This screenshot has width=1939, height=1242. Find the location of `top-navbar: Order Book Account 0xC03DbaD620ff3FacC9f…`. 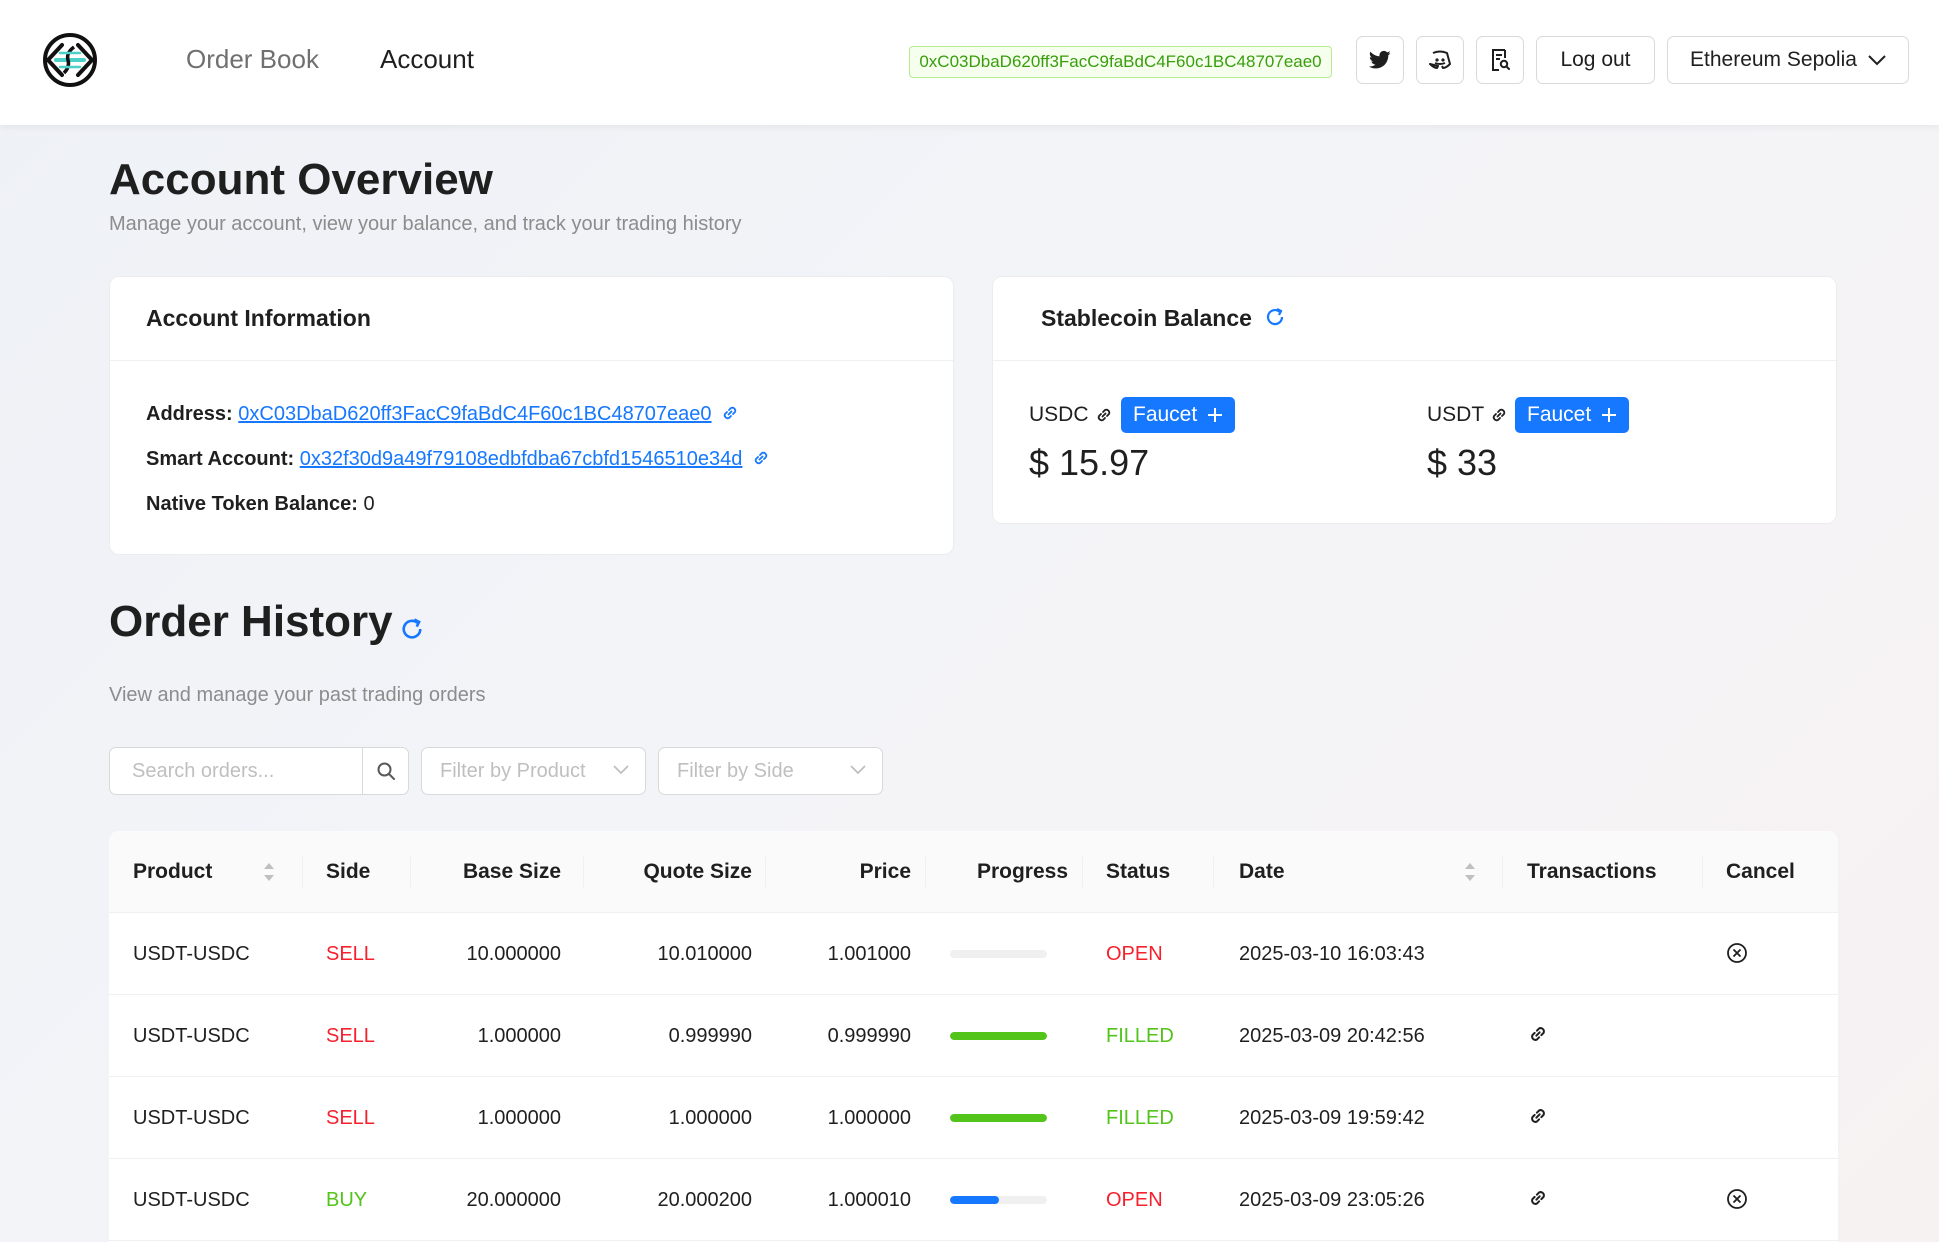

top-navbar: Order Book Account 0xC03DbaD620ff3FacC9f… is located at coordinates (969, 62).